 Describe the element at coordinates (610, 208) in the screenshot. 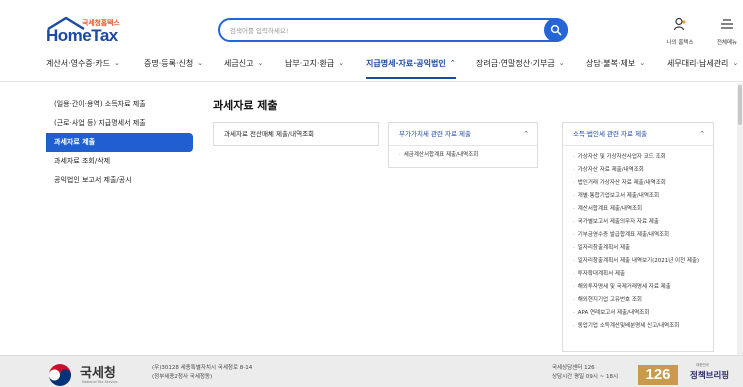

I see `link-label: 계산서합계표 제출/내역조회` at that location.